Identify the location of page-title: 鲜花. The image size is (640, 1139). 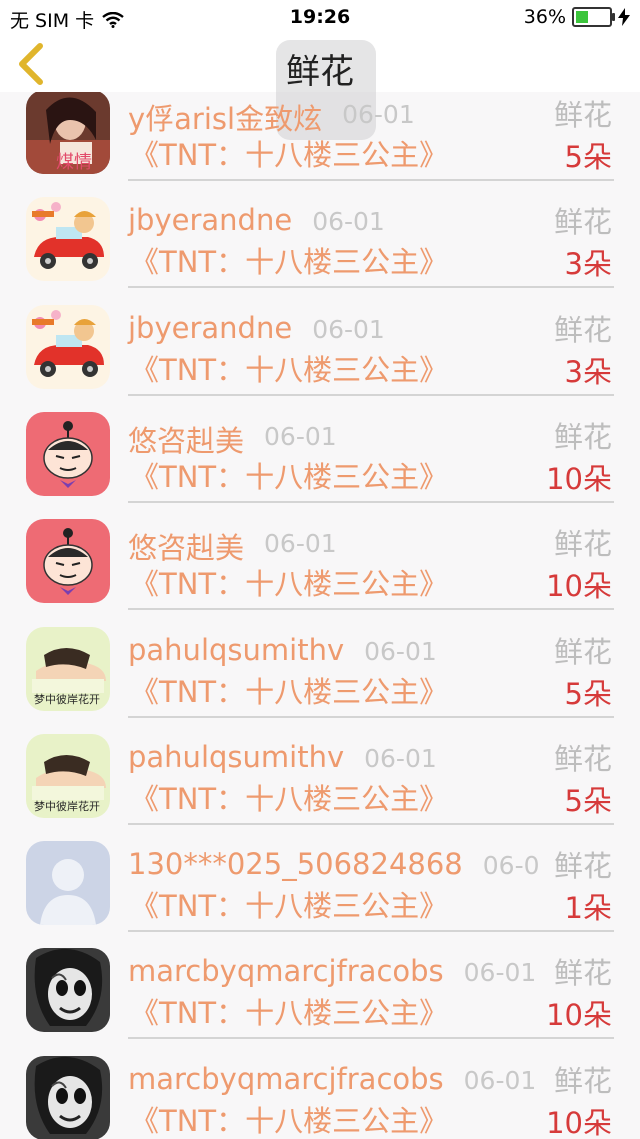
(320, 72).